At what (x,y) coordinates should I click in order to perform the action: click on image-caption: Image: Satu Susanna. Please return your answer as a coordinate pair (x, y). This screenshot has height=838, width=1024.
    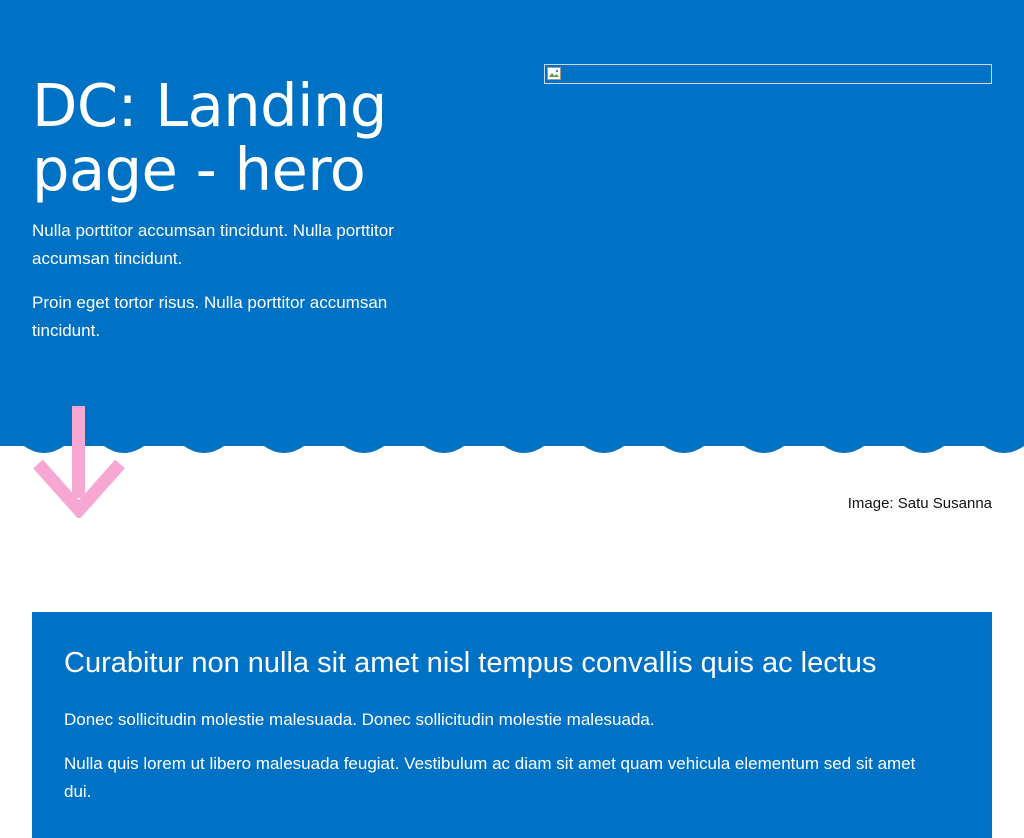
    Looking at the image, I should click on (919, 503).